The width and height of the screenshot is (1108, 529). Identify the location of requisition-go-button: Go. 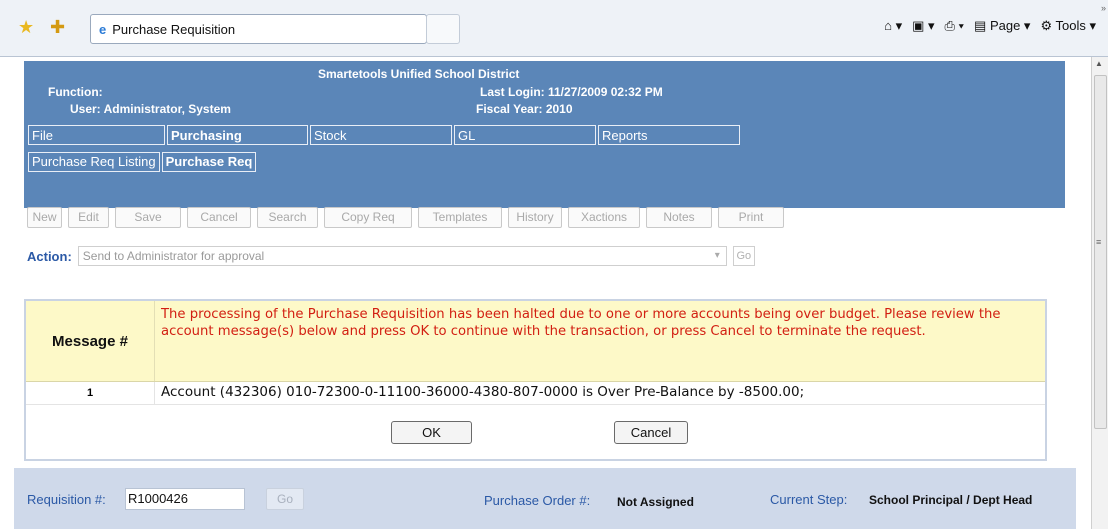
(285, 499).